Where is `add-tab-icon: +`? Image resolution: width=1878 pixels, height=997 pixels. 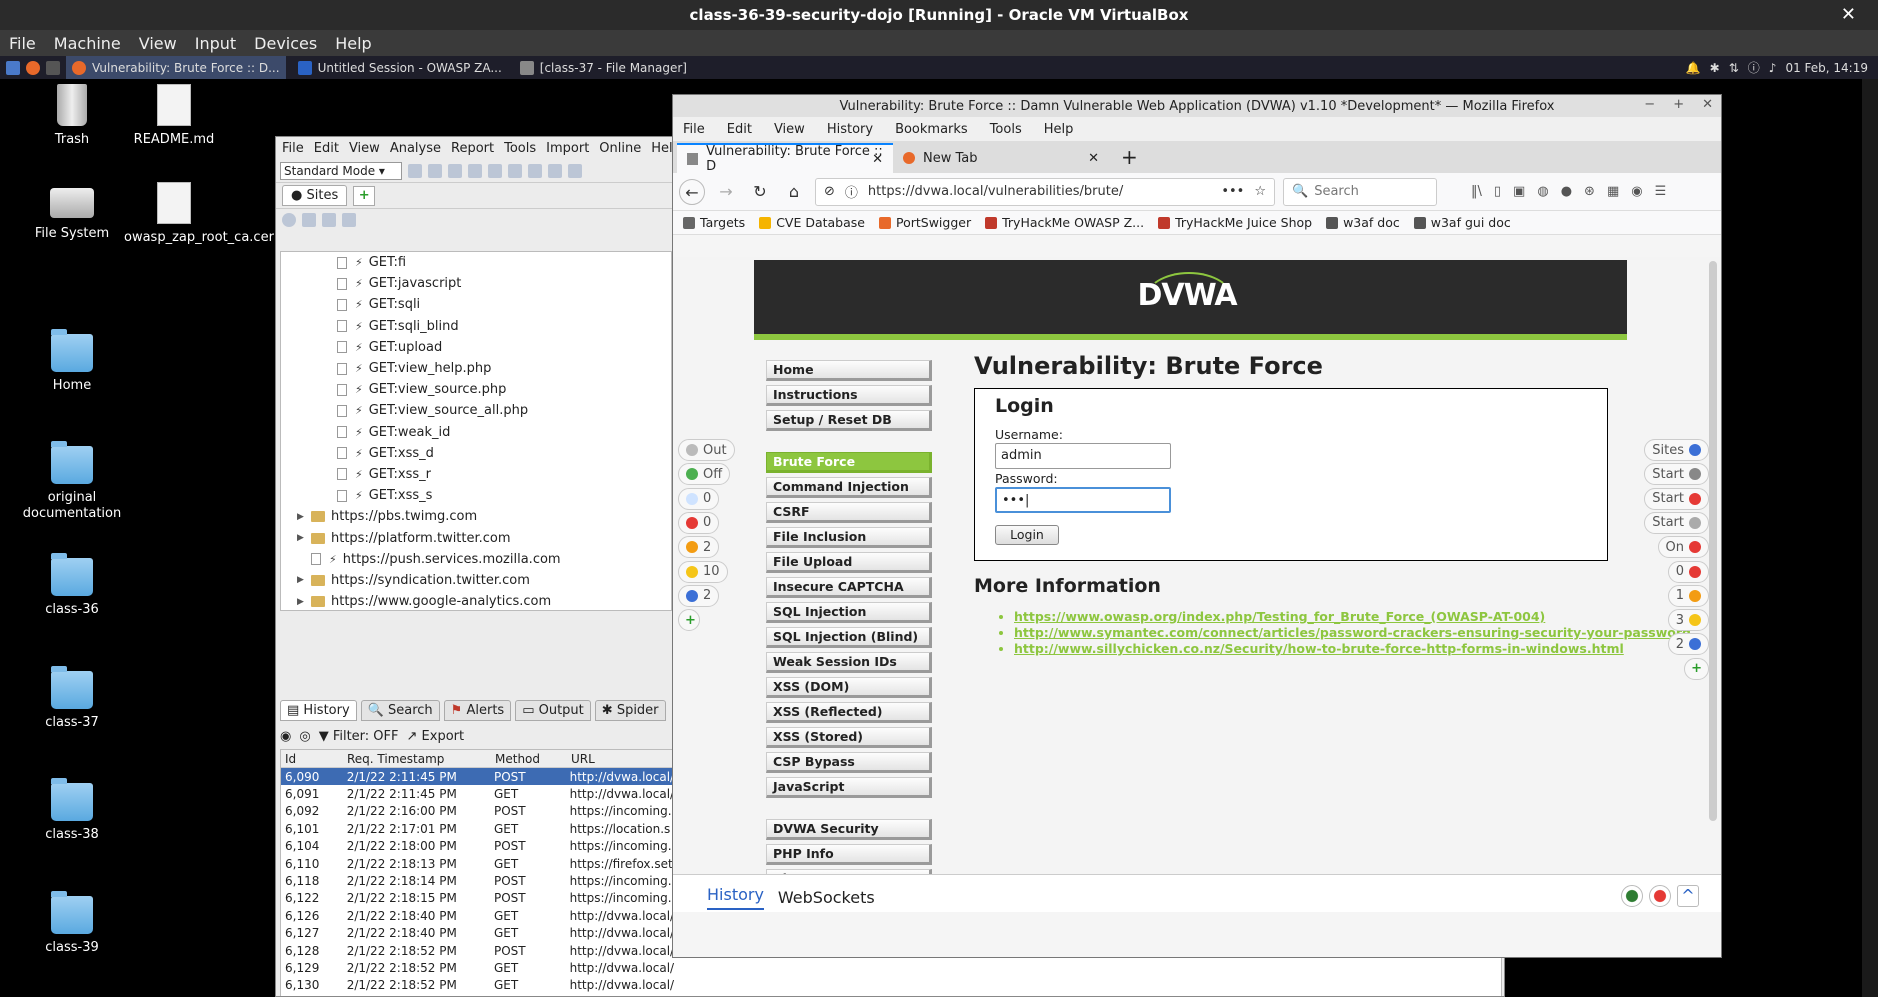 add-tab-icon: + is located at coordinates (364, 195).